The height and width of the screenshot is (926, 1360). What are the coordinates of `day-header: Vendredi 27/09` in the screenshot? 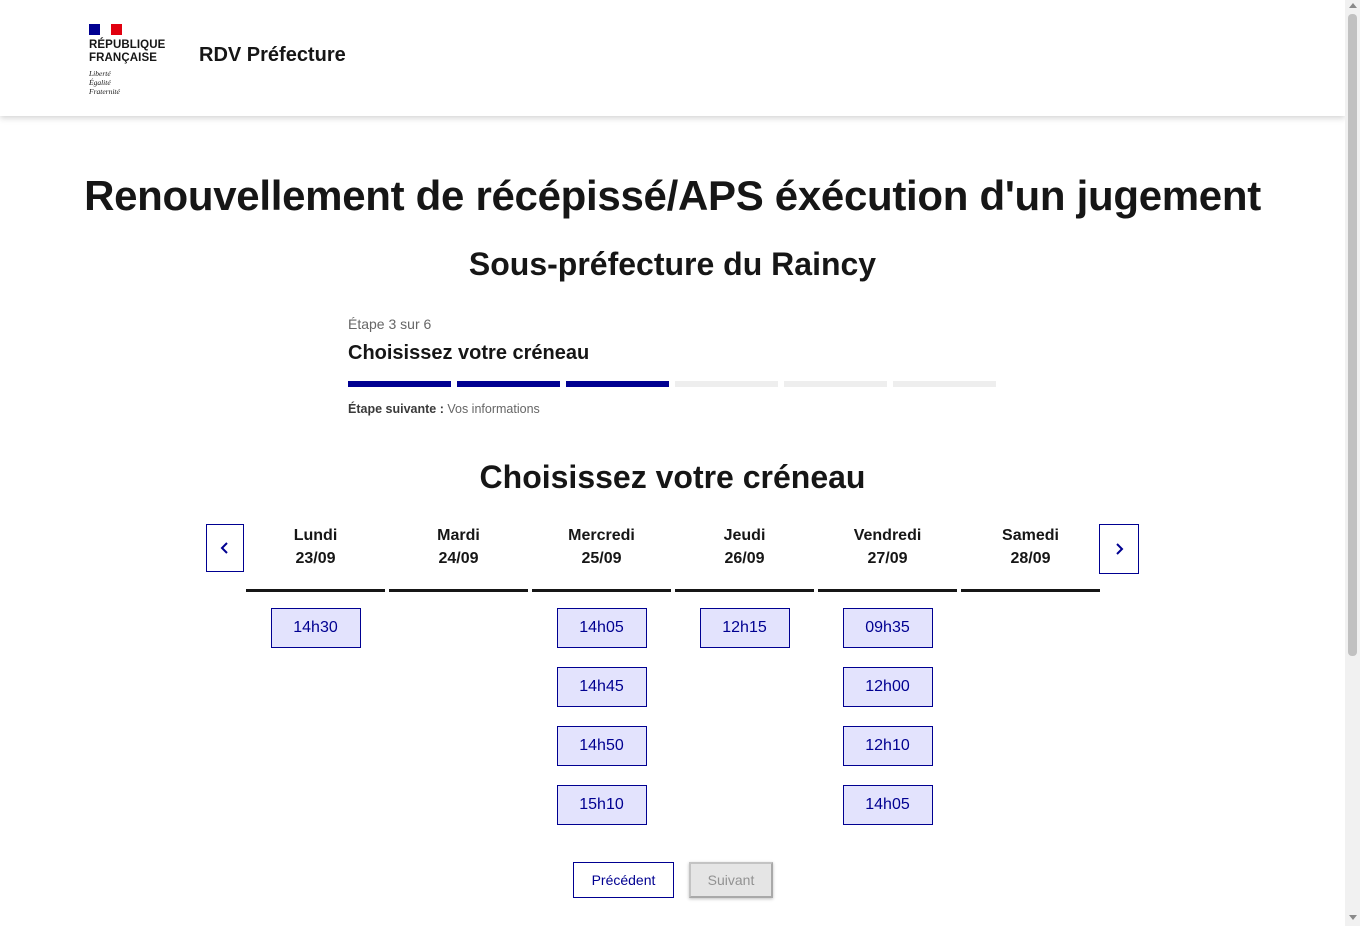 It's located at (887, 559).